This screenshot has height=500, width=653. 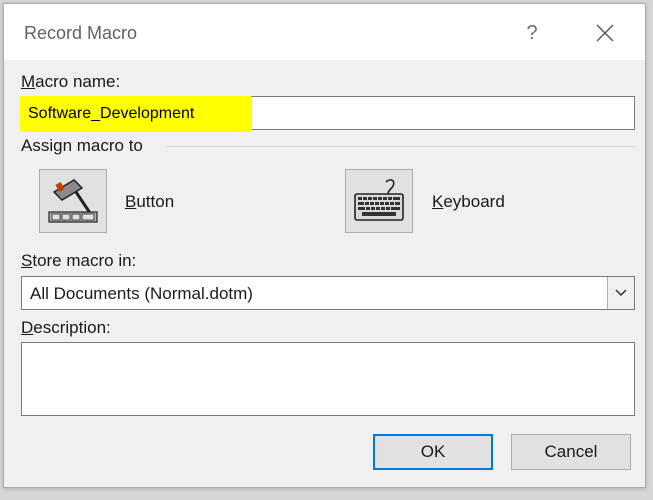 What do you see at coordinates (150, 201) in the screenshot?
I see `button-option-label: Button` at bounding box center [150, 201].